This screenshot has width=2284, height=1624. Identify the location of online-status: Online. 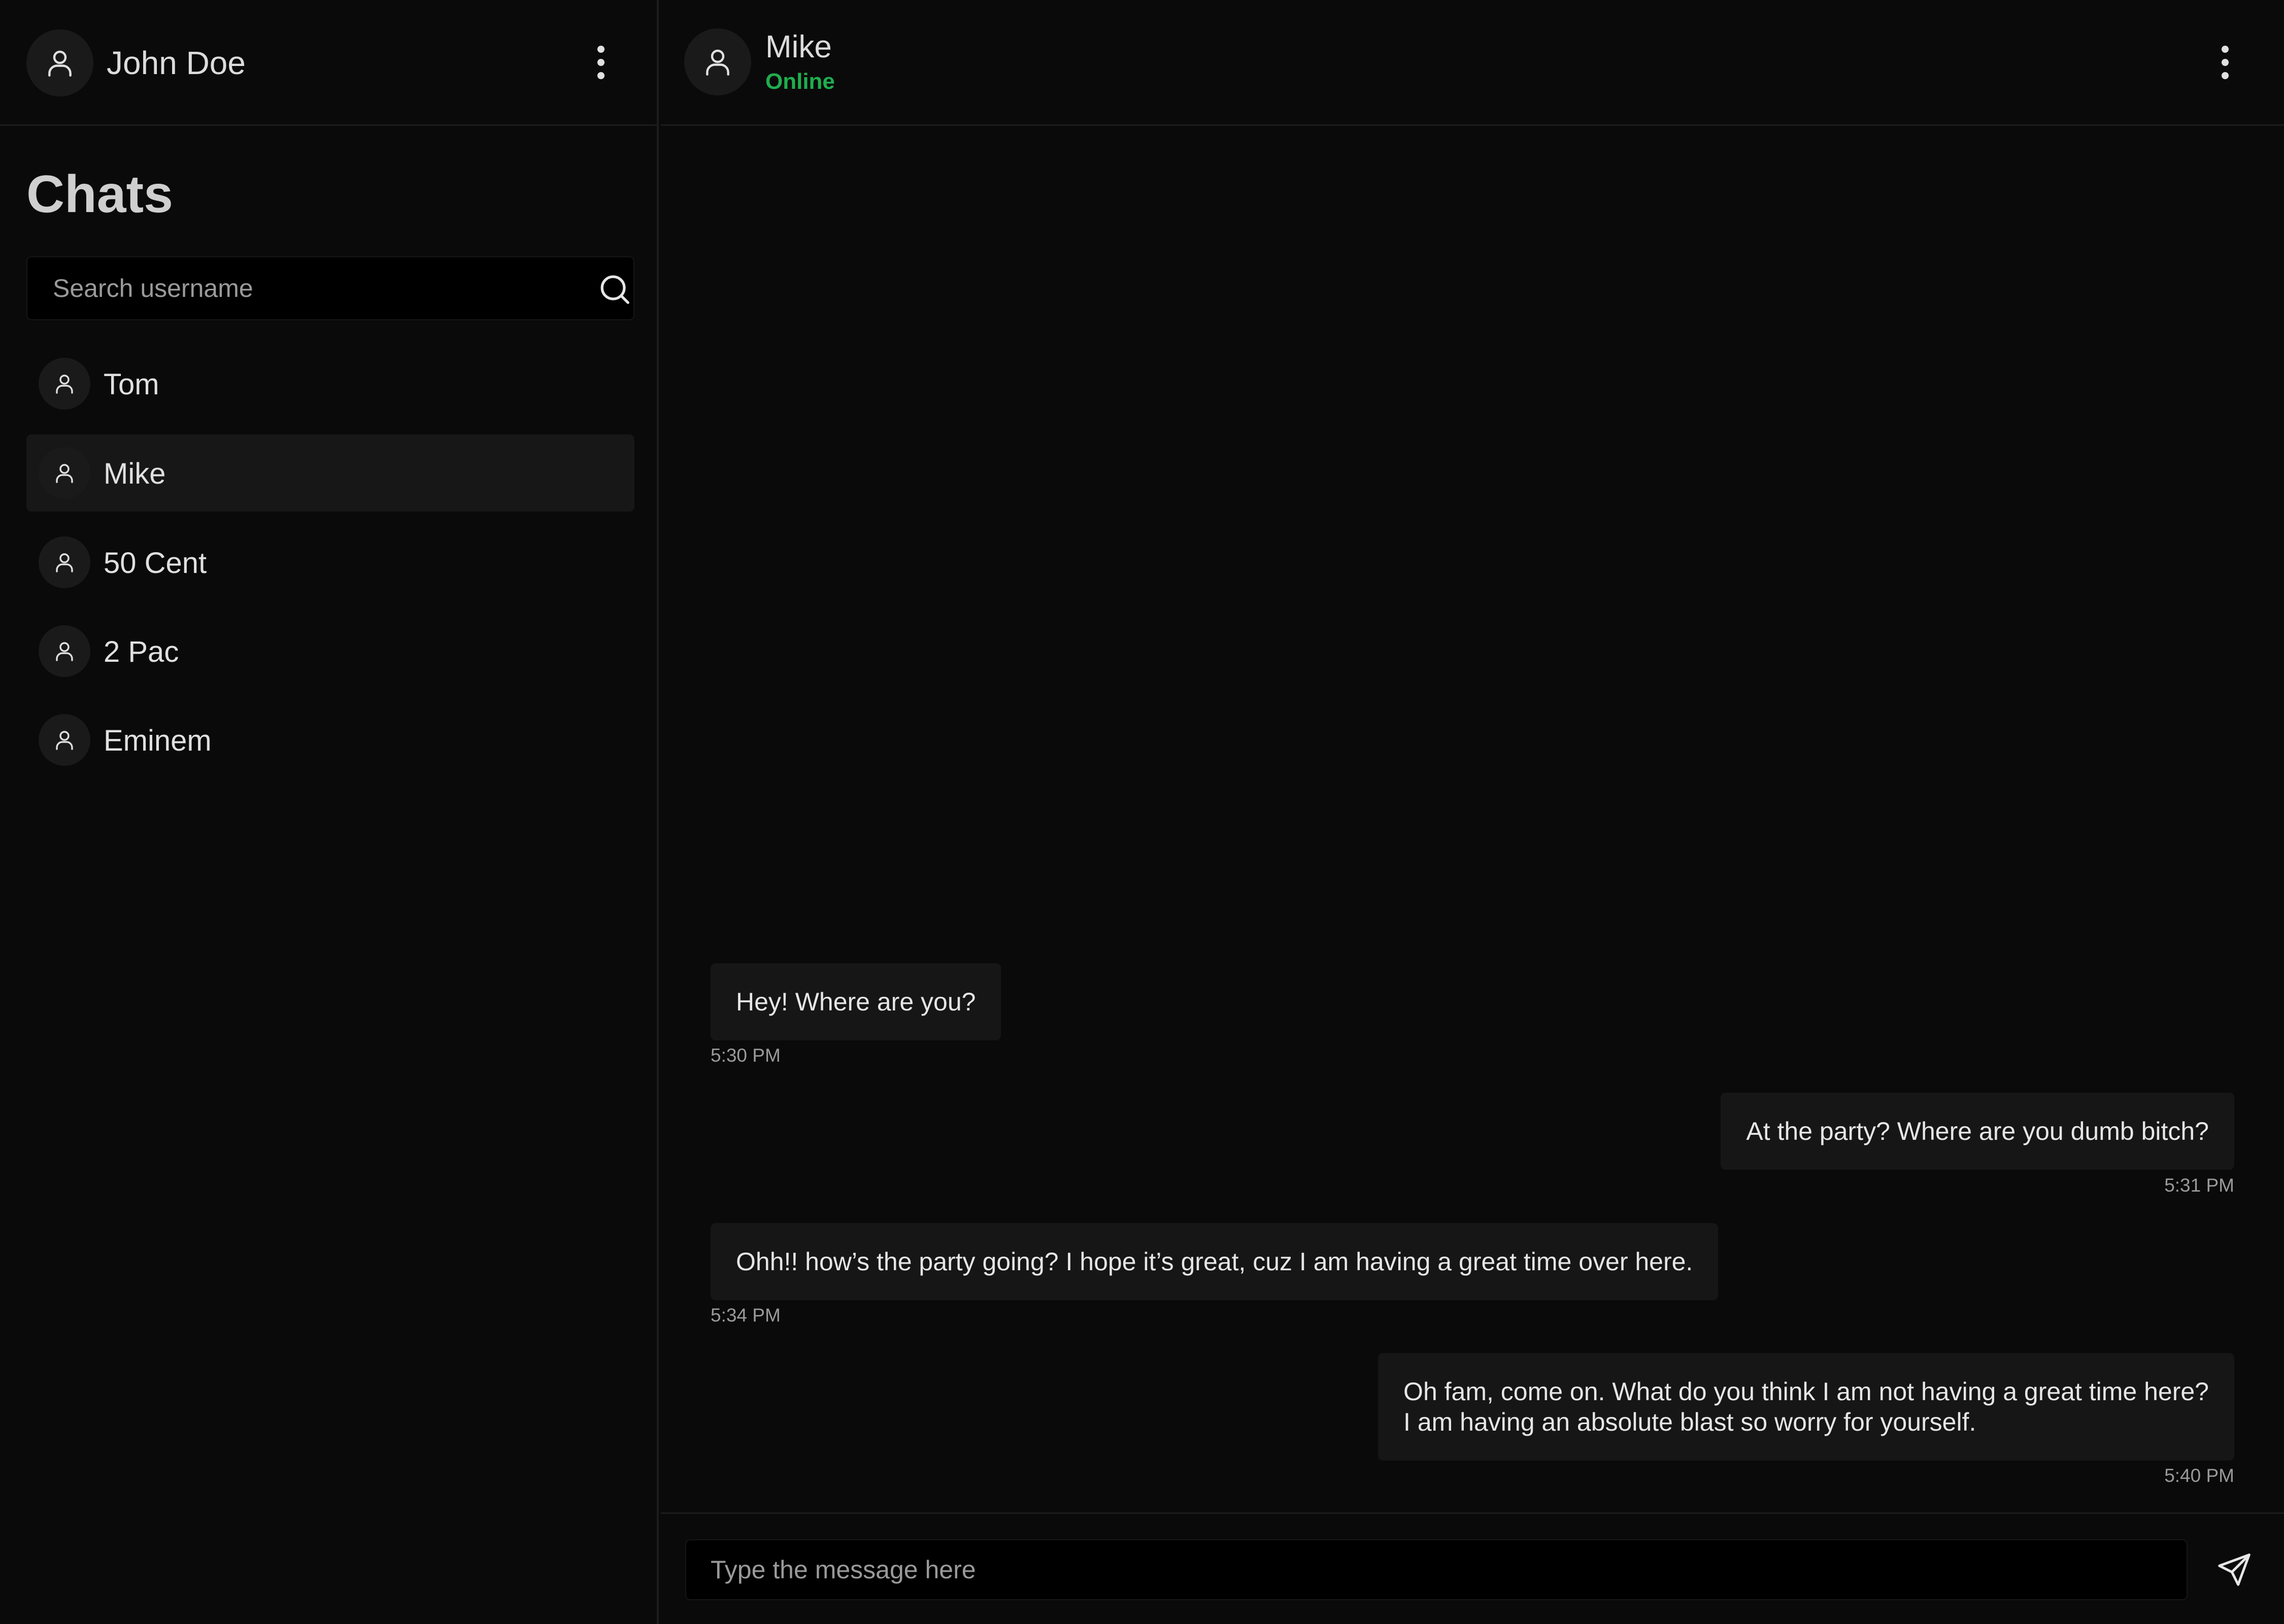
(800, 81).